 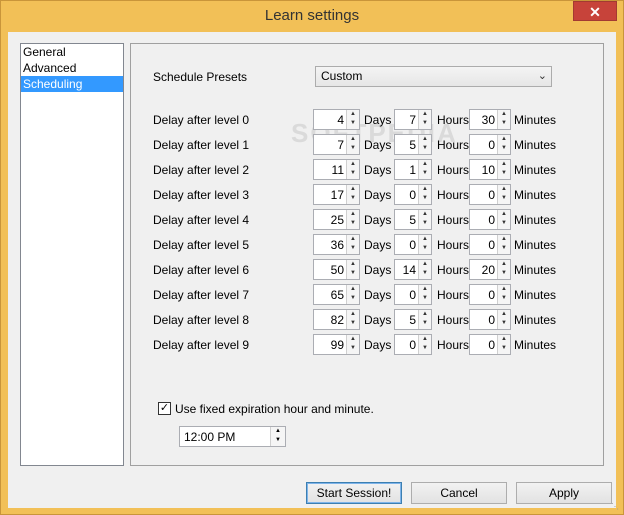 I want to click on close-button: ✕, so click(x=595, y=11).